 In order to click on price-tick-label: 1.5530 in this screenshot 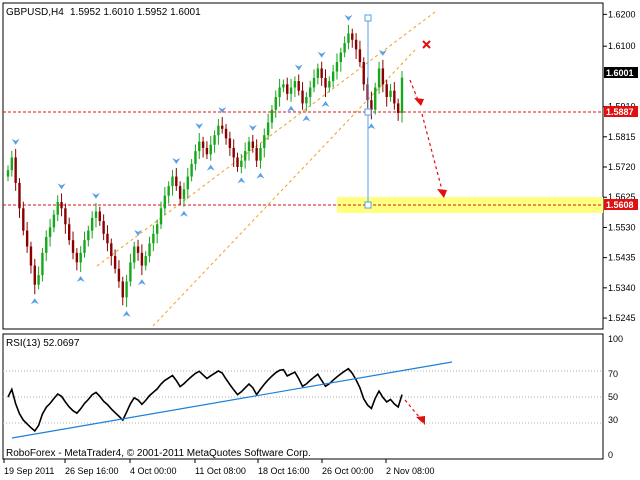, I will do `click(622, 227)`.